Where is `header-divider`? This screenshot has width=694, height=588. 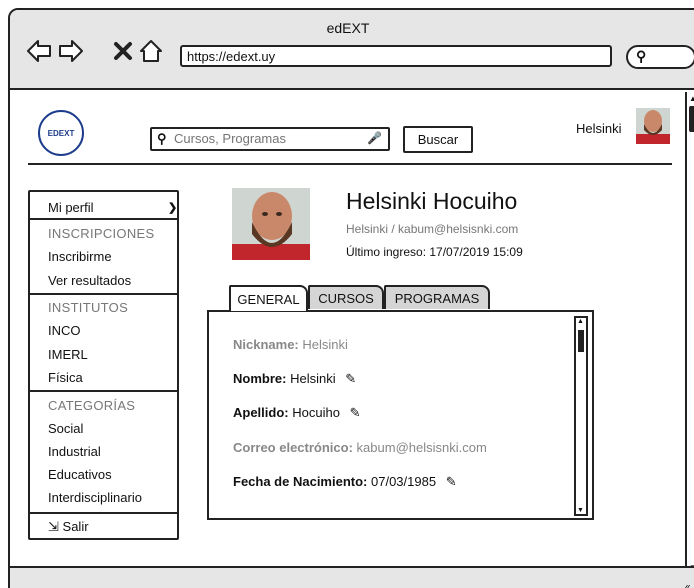 header-divider is located at coordinates (350, 164).